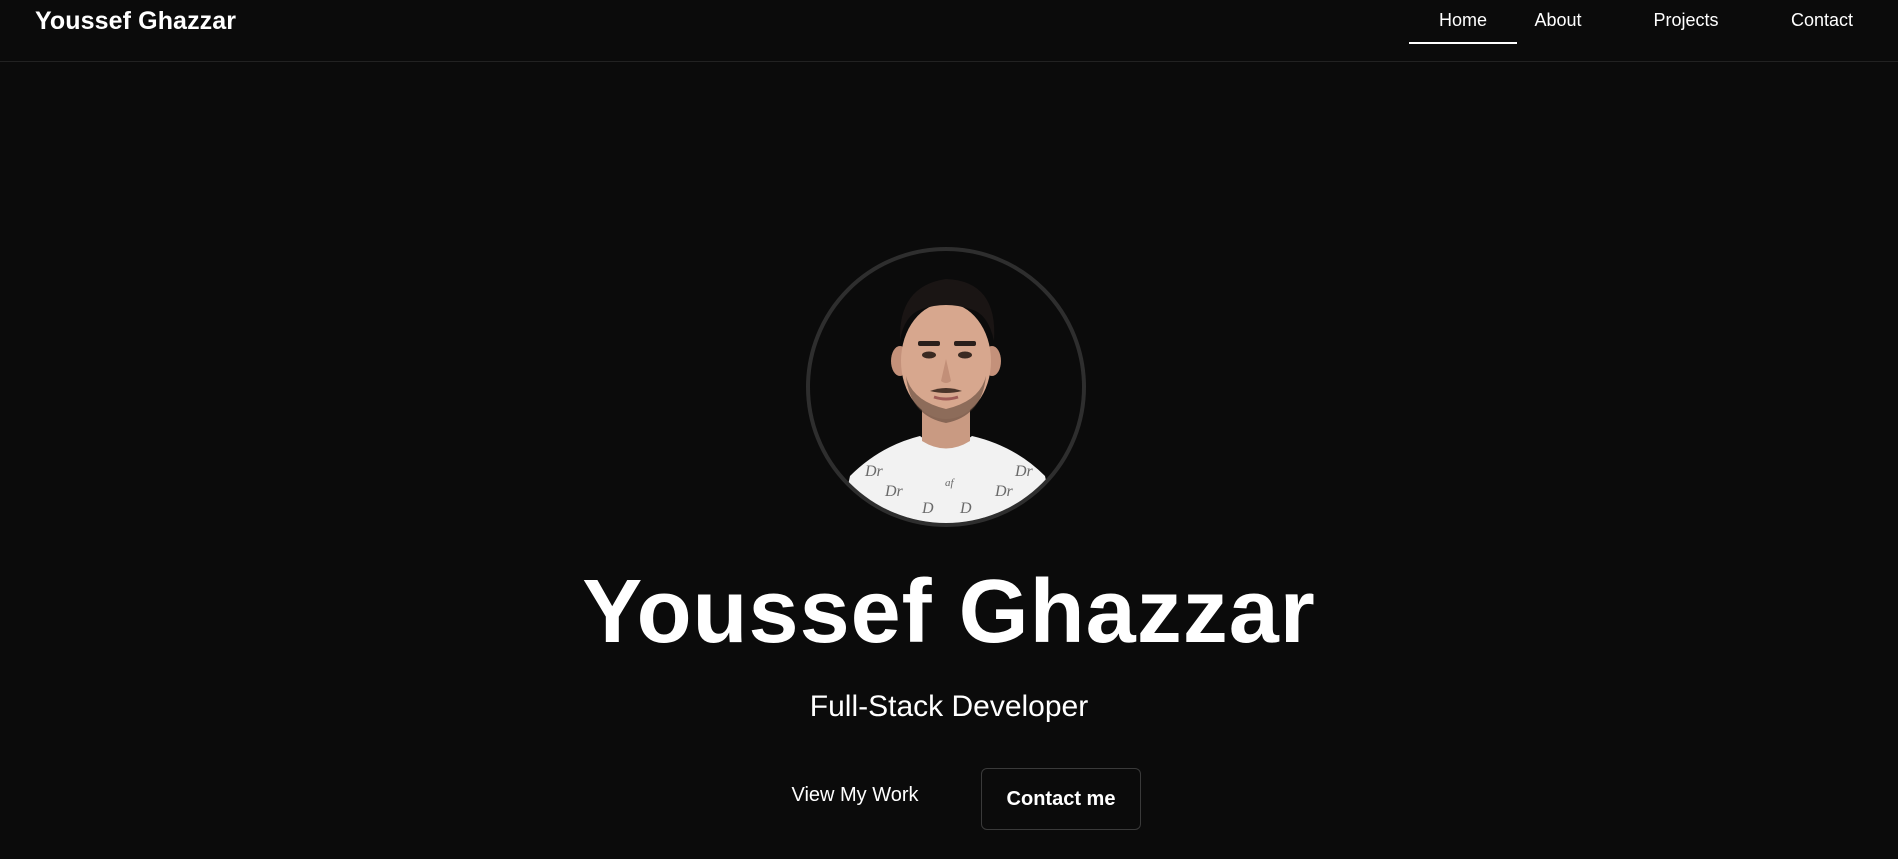 The image size is (1898, 859). What do you see at coordinates (947, 401) in the screenshot?
I see `profile-photo-icon: Dr Dr D D Dr Dr af` at bounding box center [947, 401].